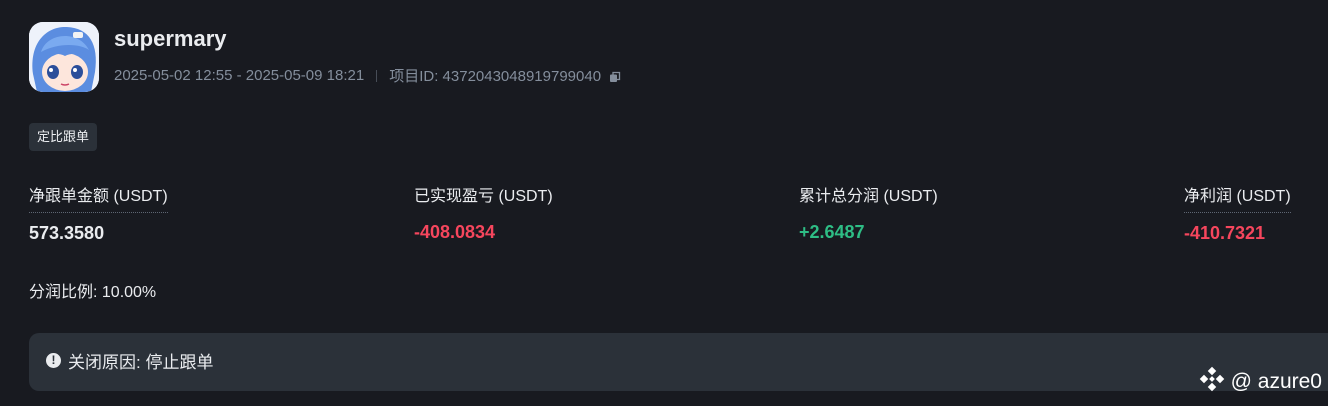 The image size is (1328, 406). I want to click on stat-label: 累计总分润 (USDT), so click(868, 196).